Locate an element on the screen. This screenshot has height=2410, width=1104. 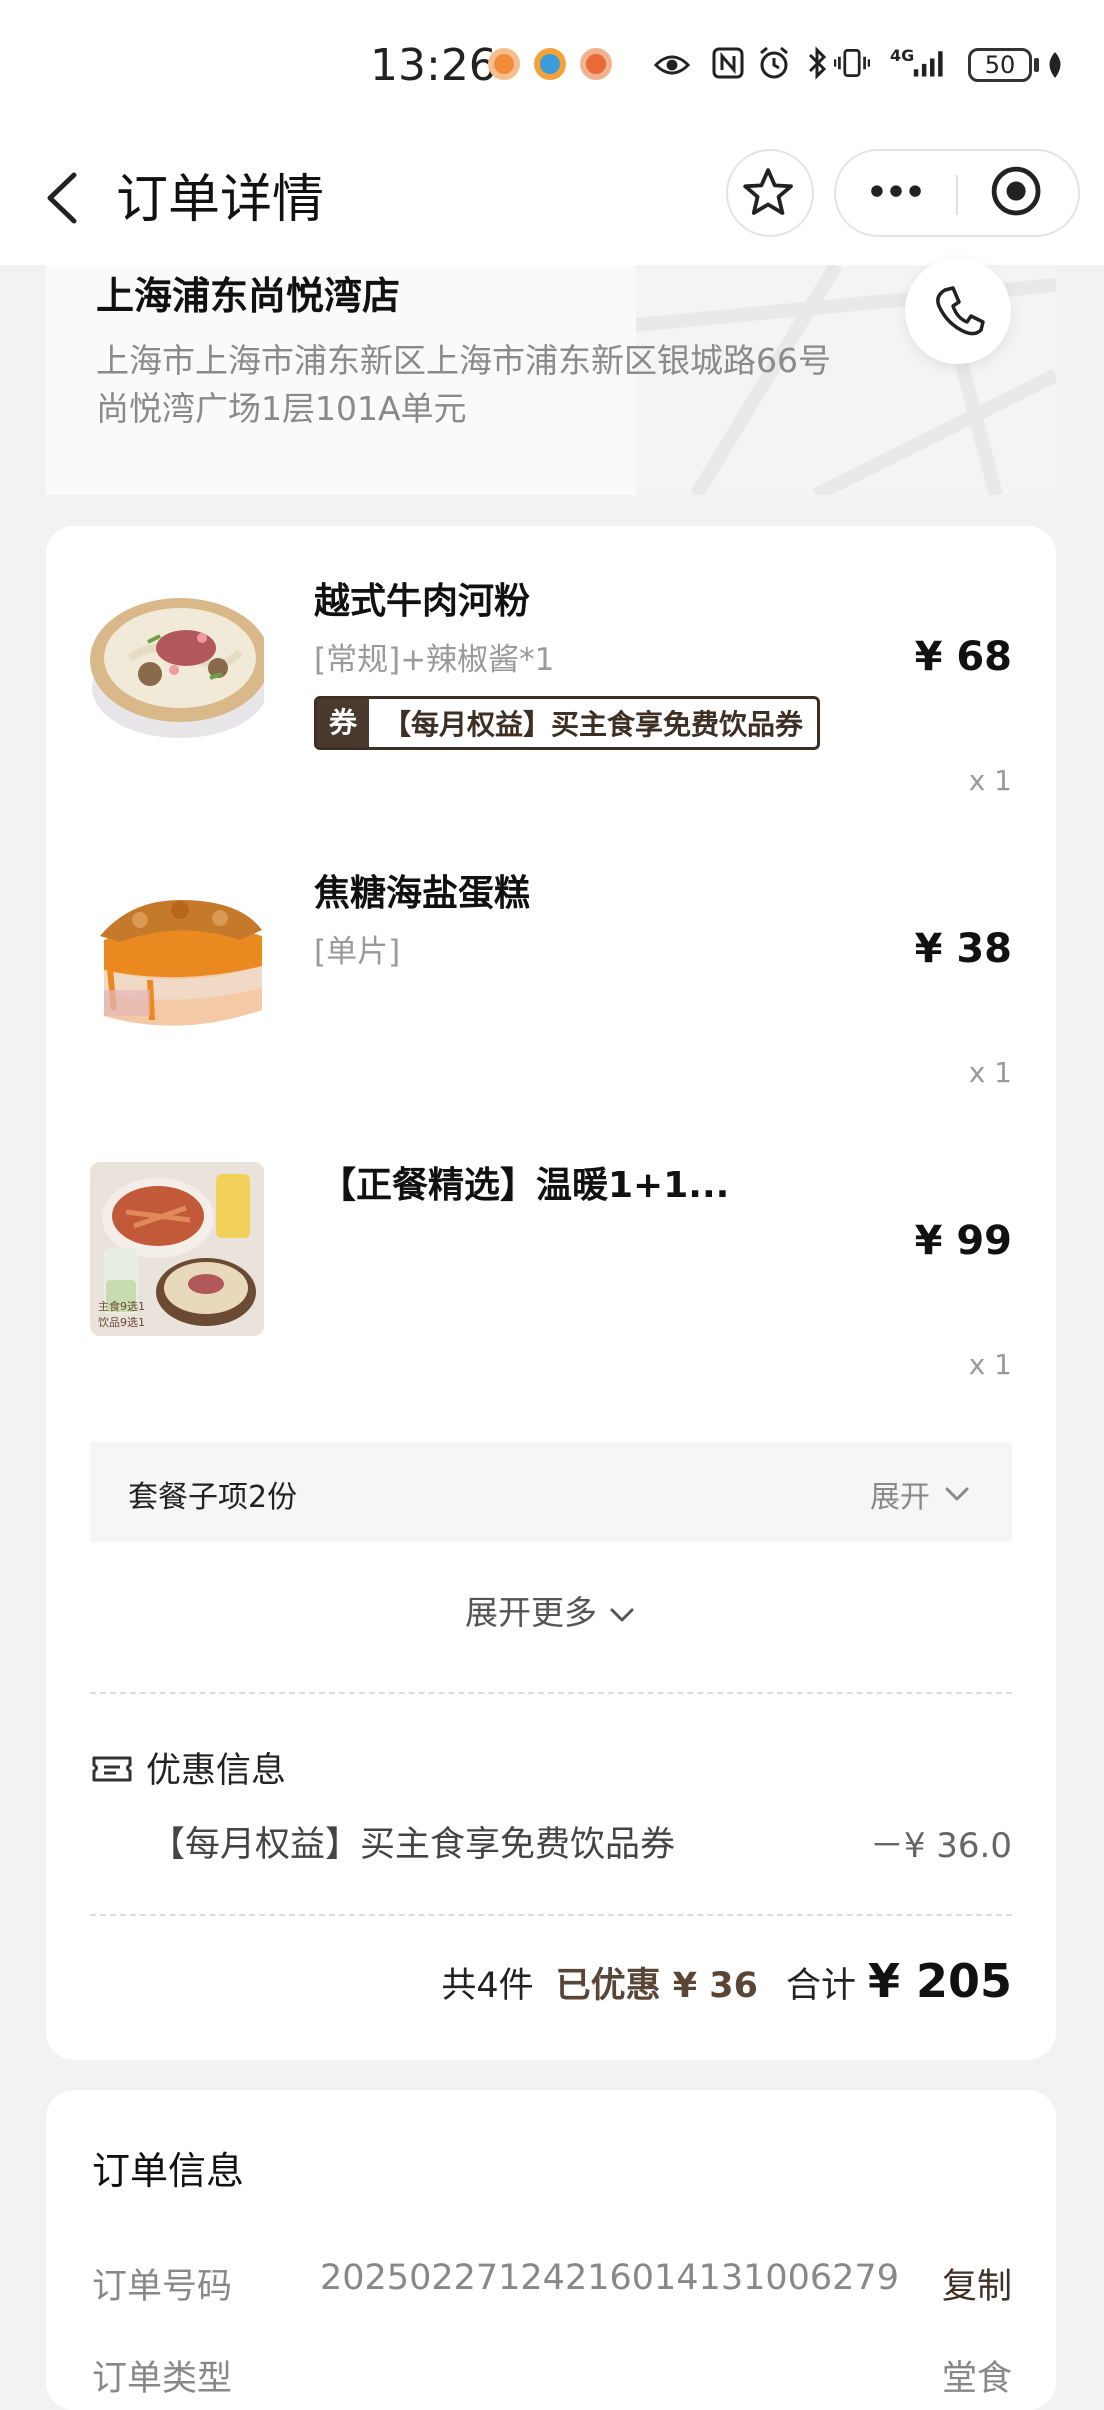
copy-order-number-button: 复制 is located at coordinates (977, 2283).